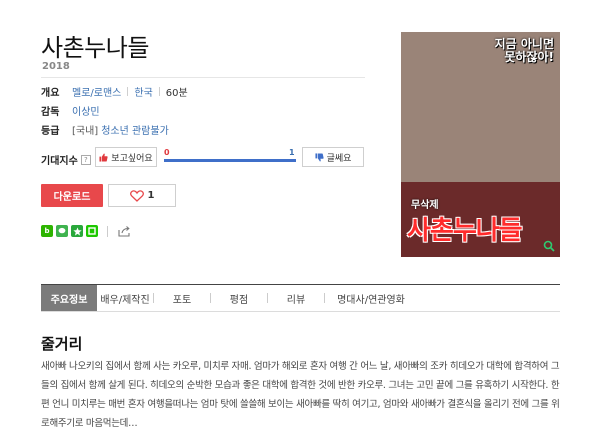 Image resolution: width=600 pixels, height=440 pixels. Describe the element at coordinates (203, 77) in the screenshot. I see `divider` at that location.